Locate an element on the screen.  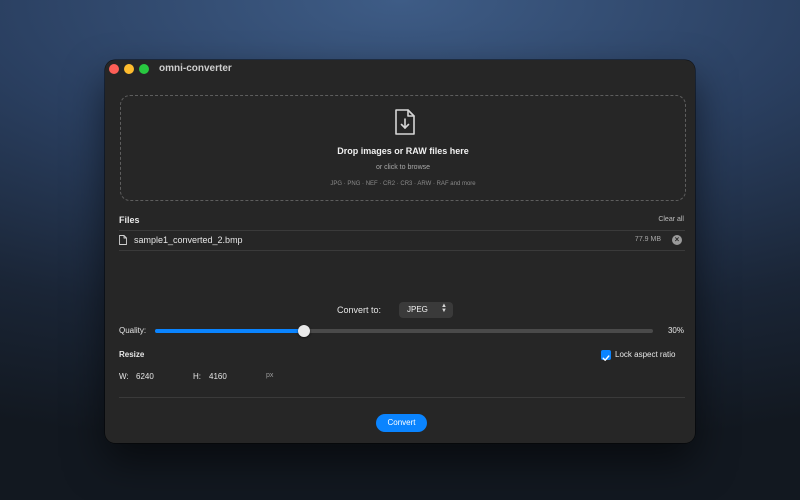
files-divider-bottom is located at coordinates (402, 250).